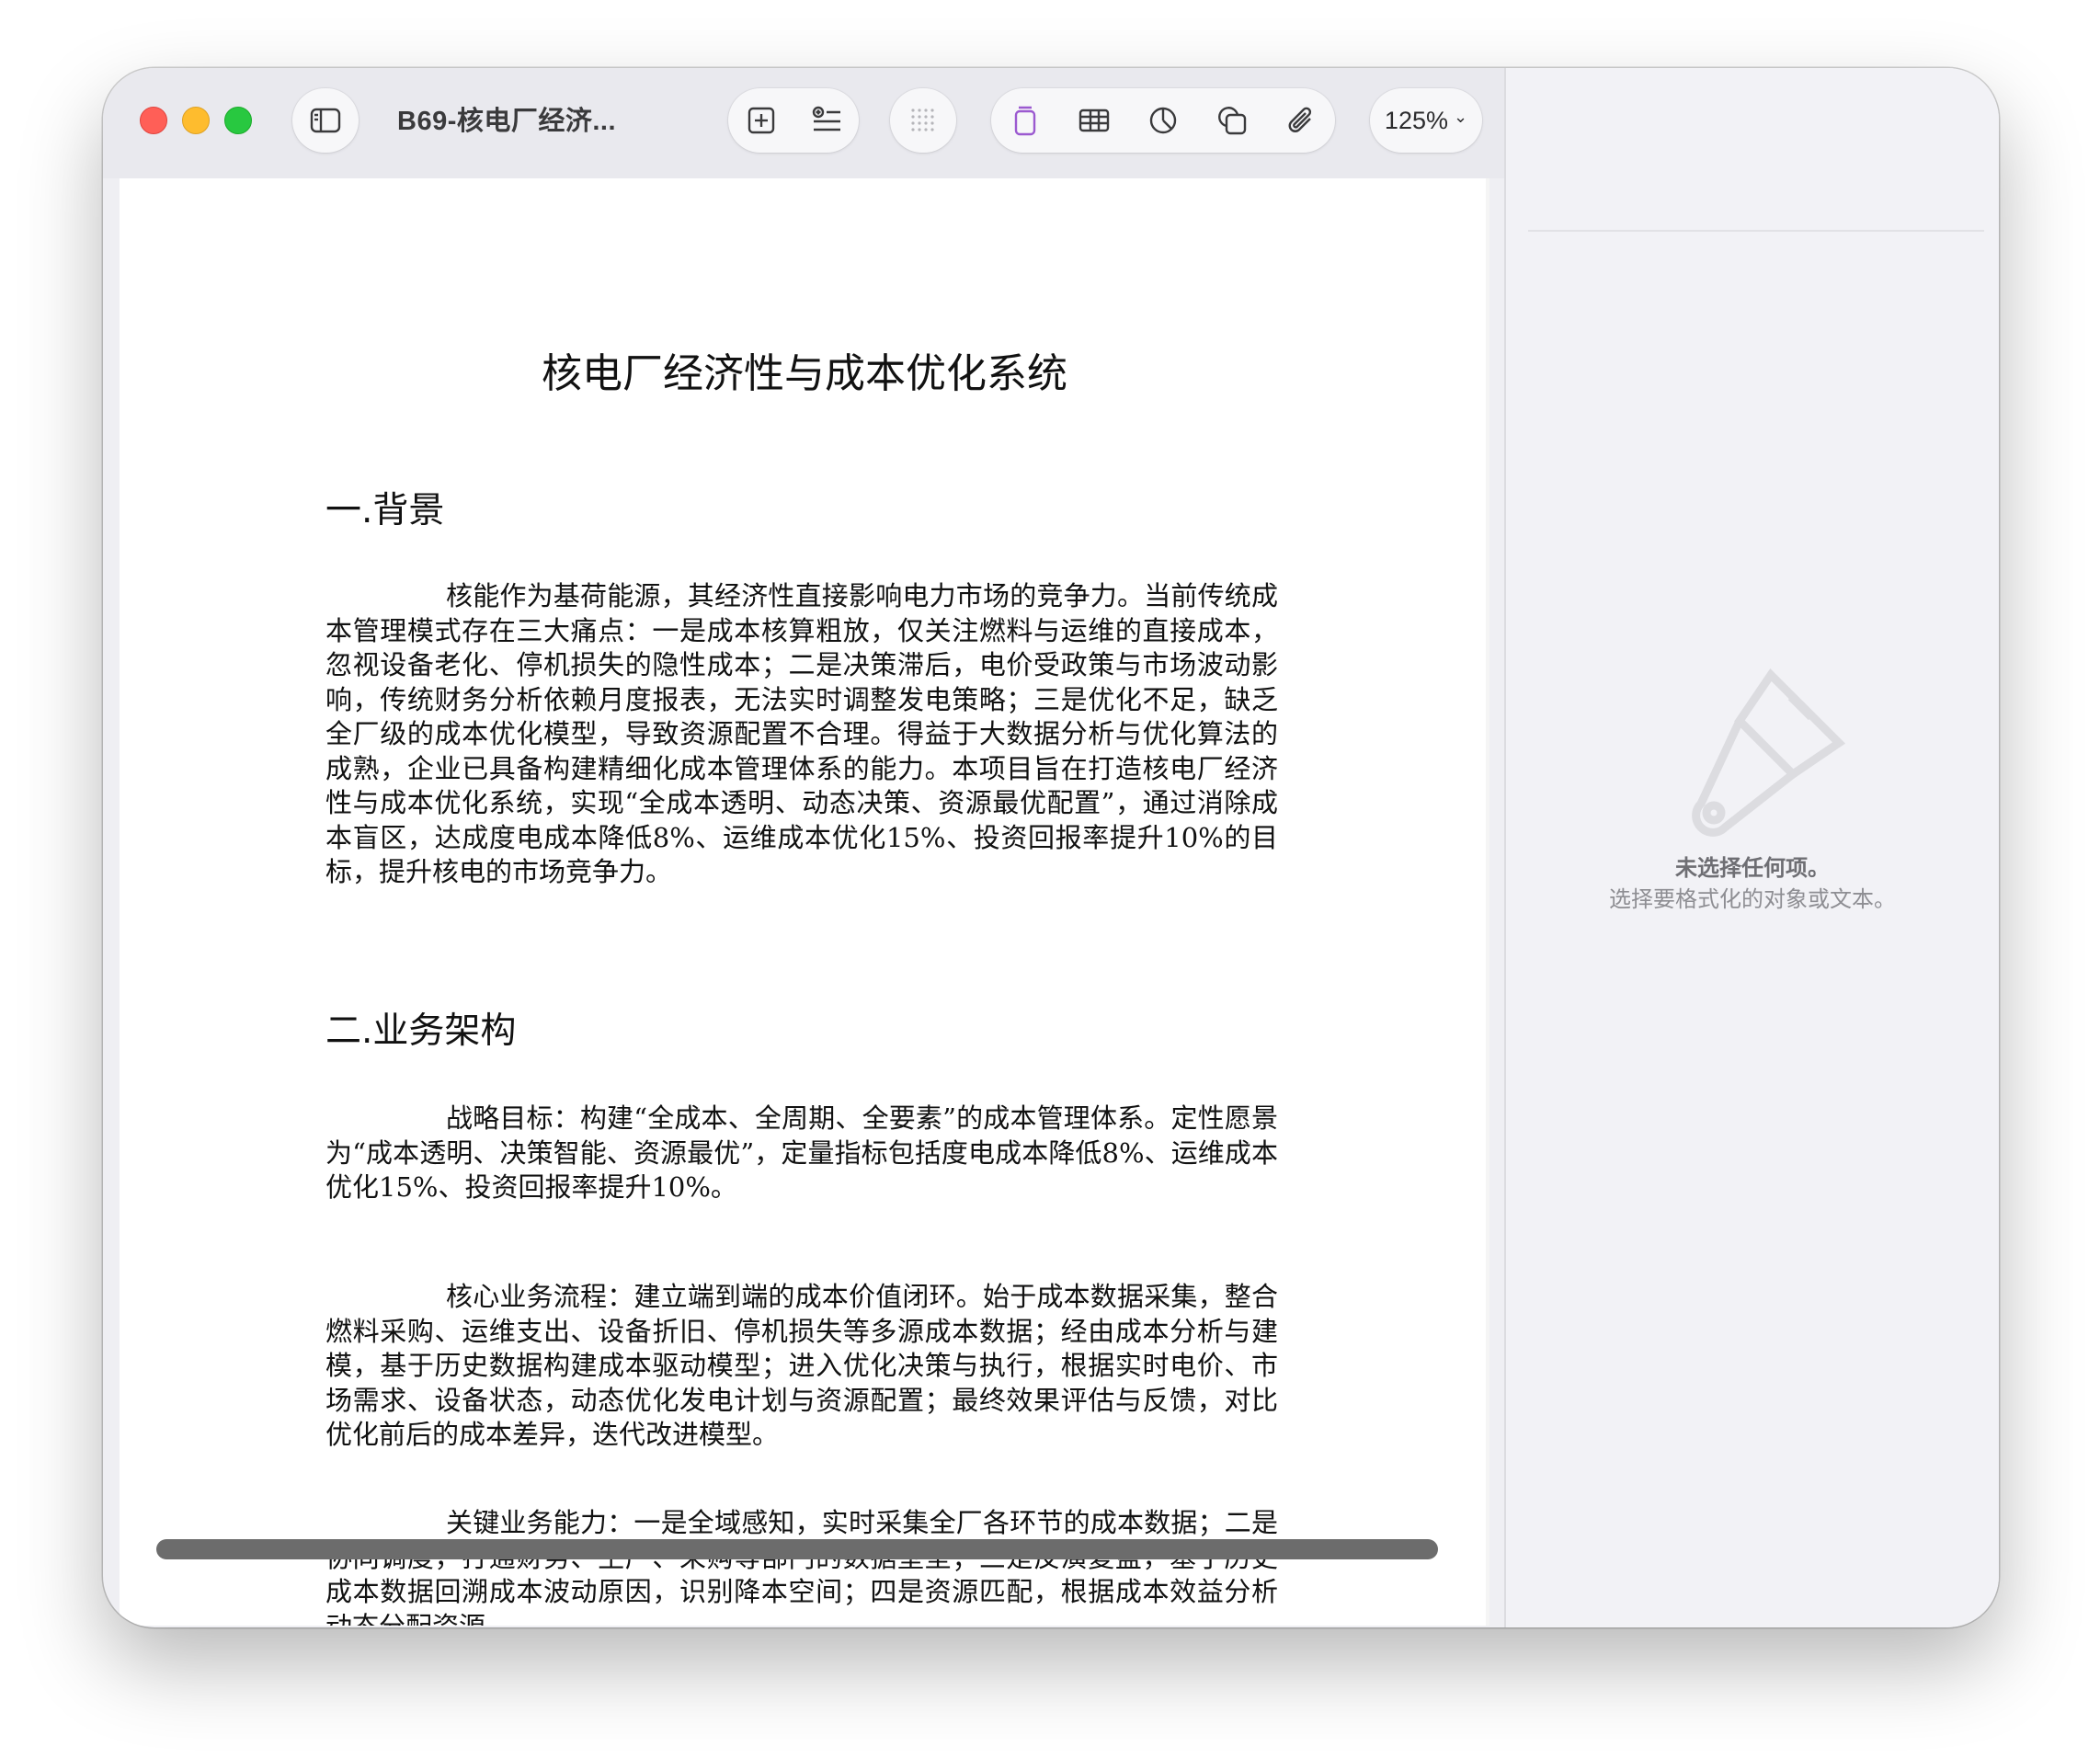 This screenshot has width=2100, height=1758. Describe the element at coordinates (196, 121) in the screenshot. I see `minimize-window-button` at that location.